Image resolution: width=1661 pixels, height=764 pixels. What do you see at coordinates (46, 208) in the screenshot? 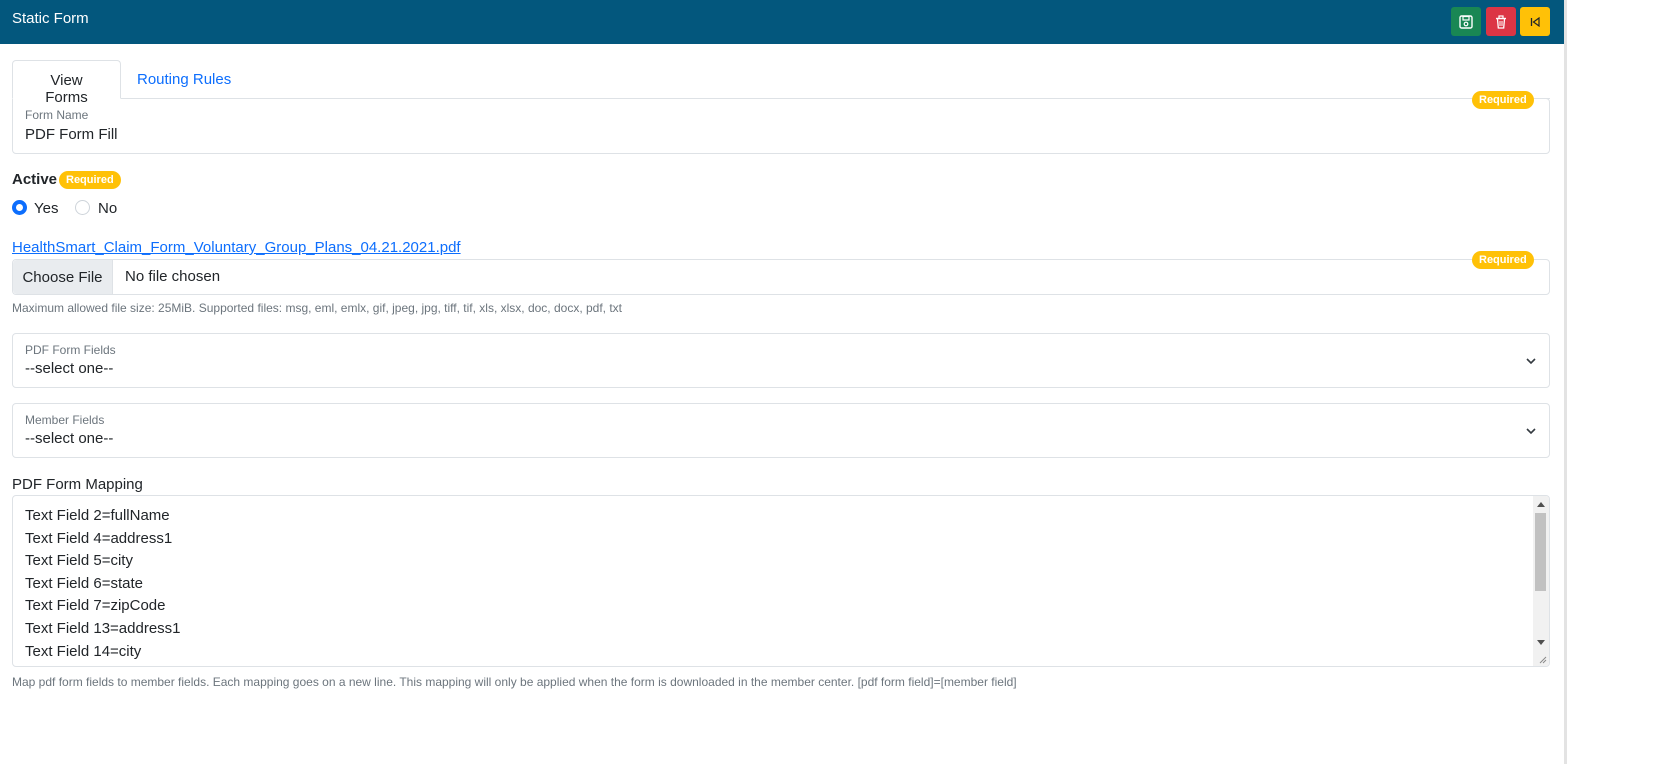
I see `active-yes-label: Yes` at bounding box center [46, 208].